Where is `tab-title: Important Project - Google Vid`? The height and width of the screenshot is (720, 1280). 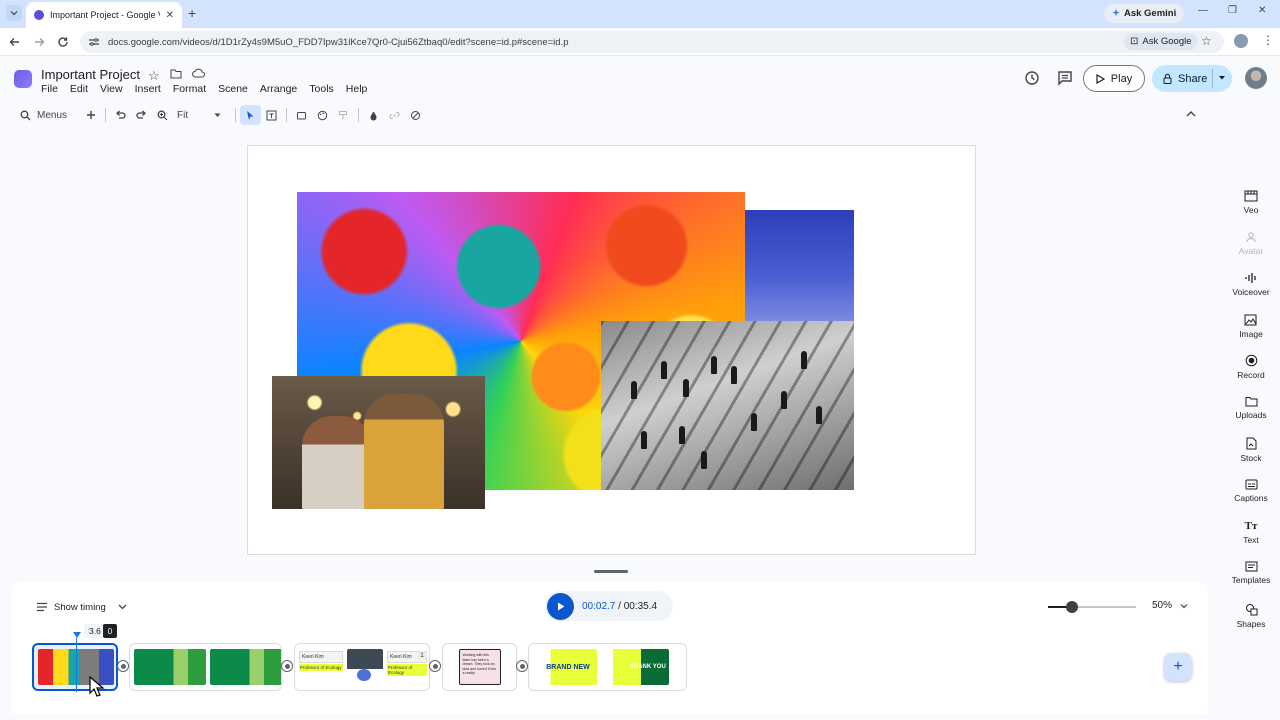 tab-title: Important Project - Google Vid is located at coordinates (105, 15).